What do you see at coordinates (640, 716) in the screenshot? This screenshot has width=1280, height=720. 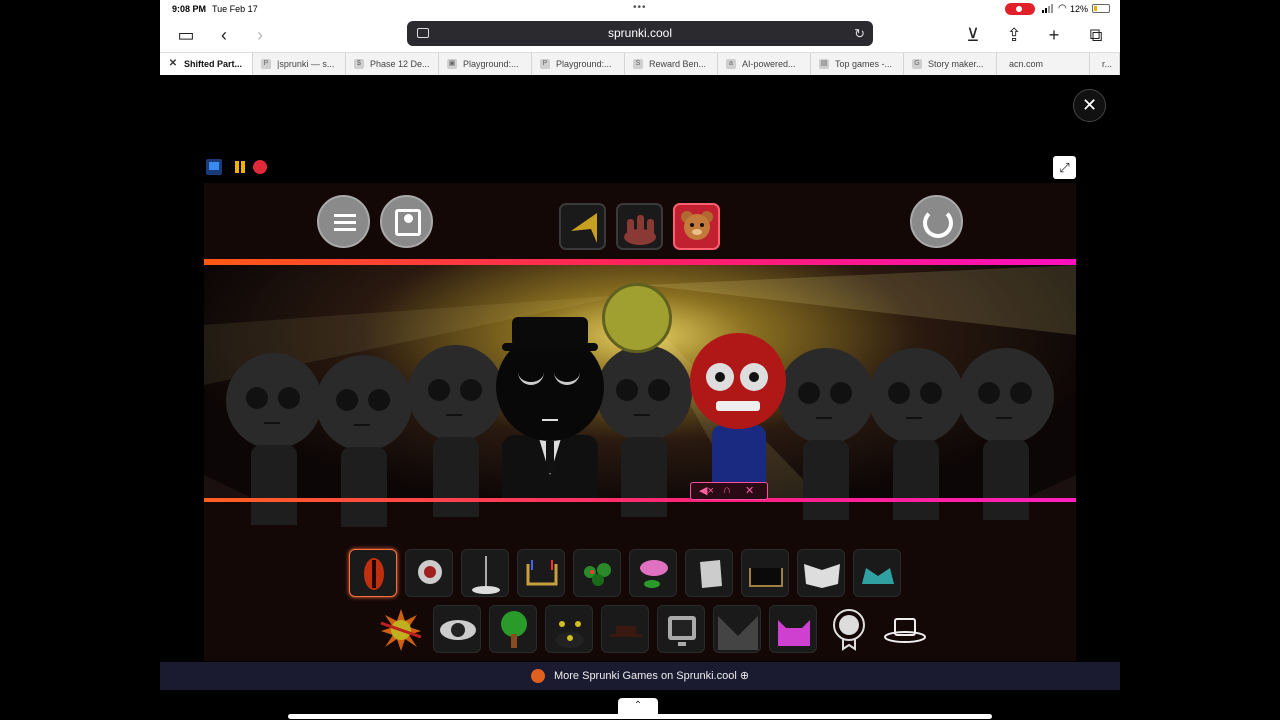 I see `home-indicator` at bounding box center [640, 716].